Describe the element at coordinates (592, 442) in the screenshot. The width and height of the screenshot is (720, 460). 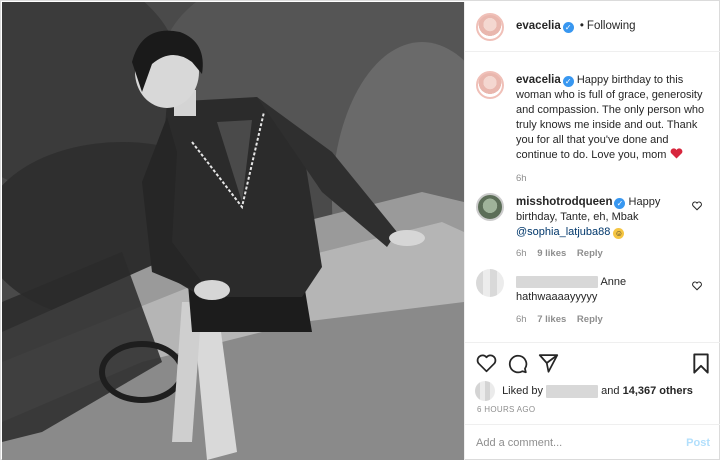
I see `add-comment-bar: Add a comment... Post` at that location.